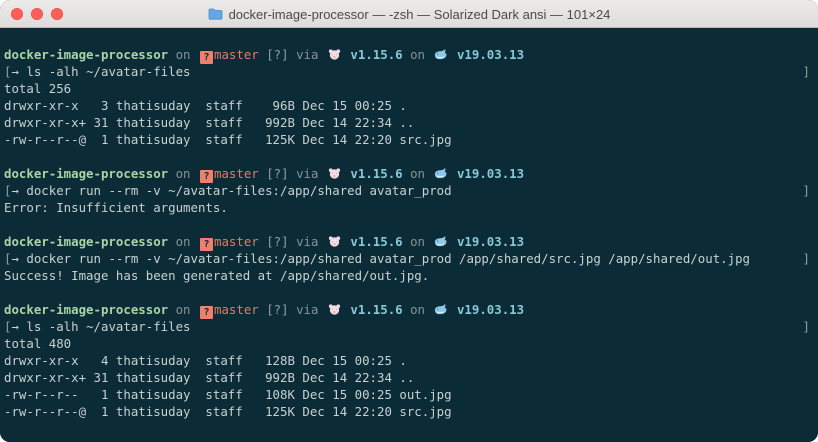 The height and width of the screenshot is (442, 818). What do you see at coordinates (38, 343) in the screenshot?
I see `output-line: total 480` at bounding box center [38, 343].